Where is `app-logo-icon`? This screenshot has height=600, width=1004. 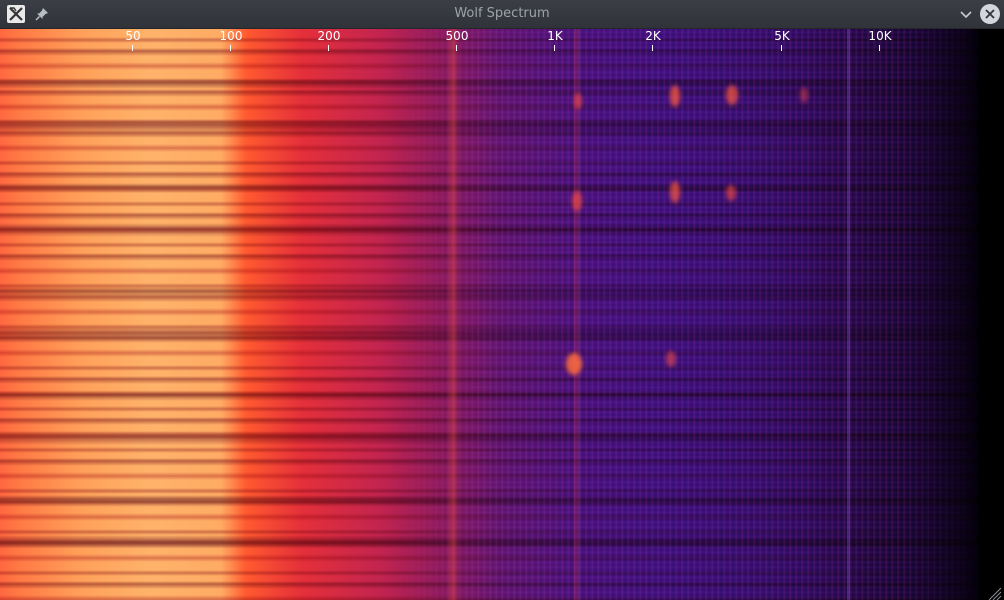
app-logo-icon is located at coordinates (16, 14).